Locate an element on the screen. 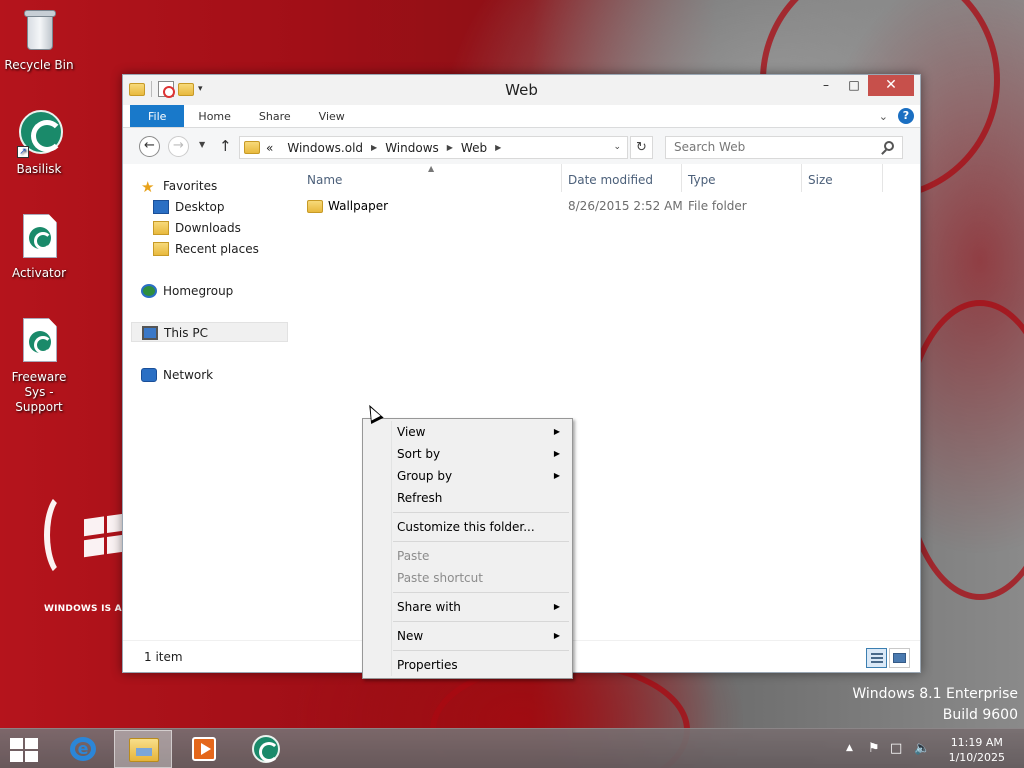 This screenshot has width=1024, height=768. menu-item-label: Paste shortcut is located at coordinates (440, 578).